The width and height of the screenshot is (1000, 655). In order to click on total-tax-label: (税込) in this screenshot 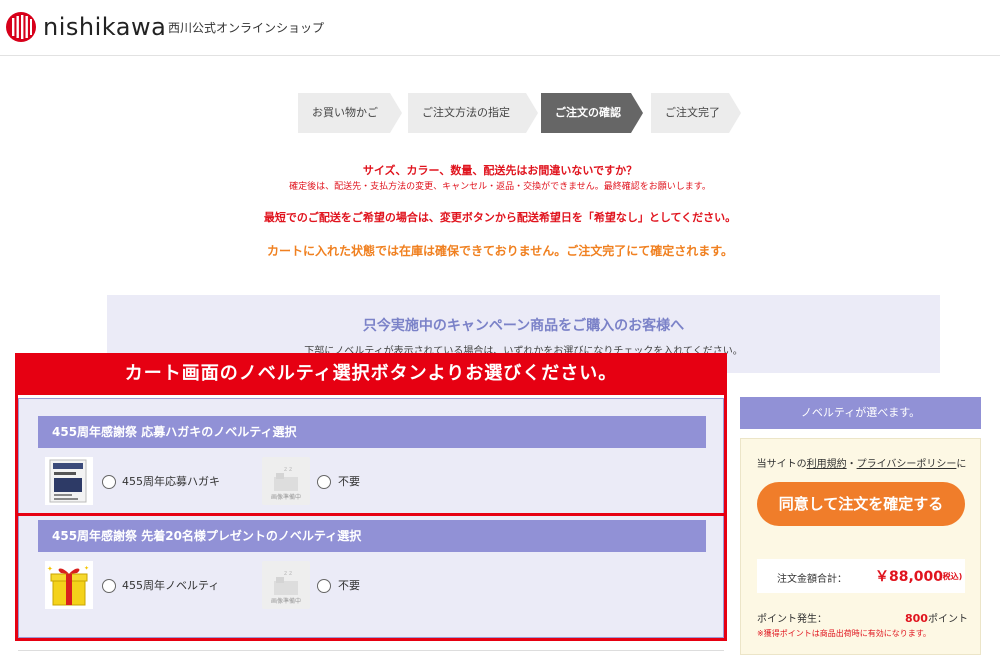, I will do `click(951, 576)`.